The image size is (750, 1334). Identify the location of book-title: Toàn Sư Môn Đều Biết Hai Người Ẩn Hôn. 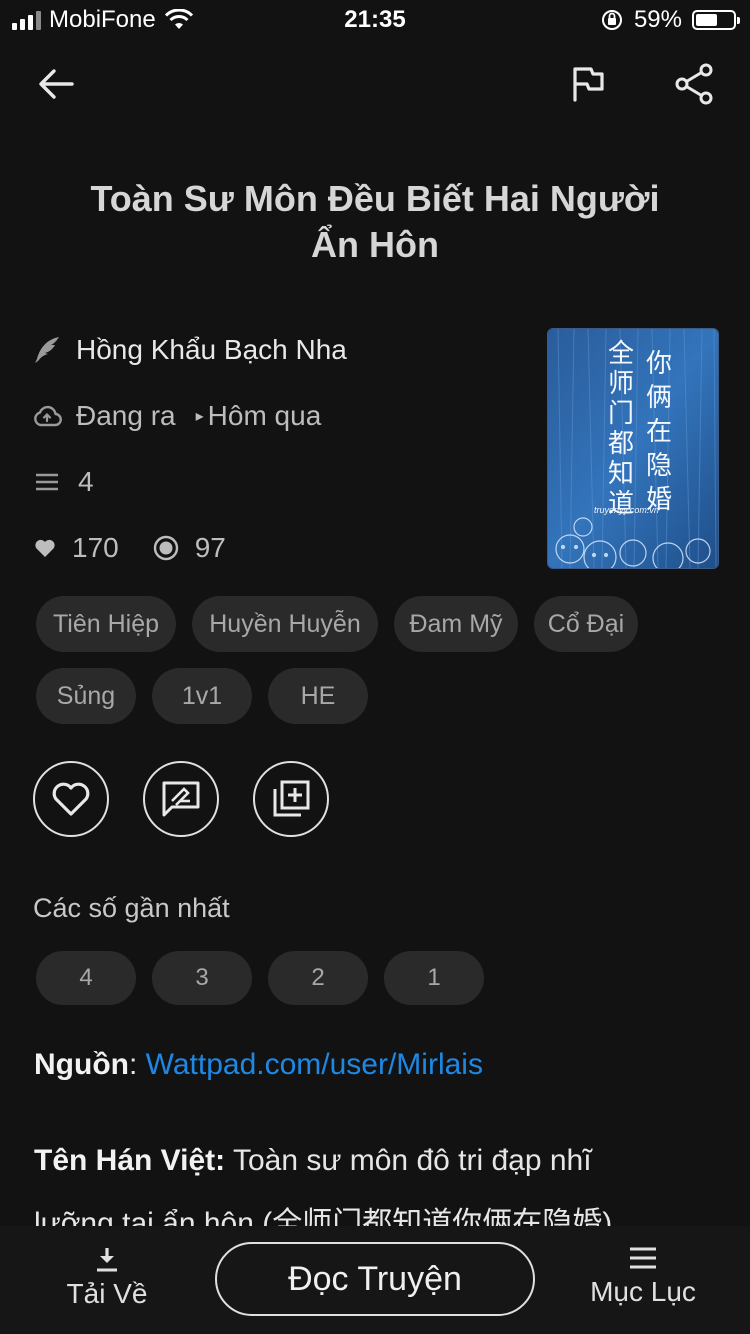
(375, 222).